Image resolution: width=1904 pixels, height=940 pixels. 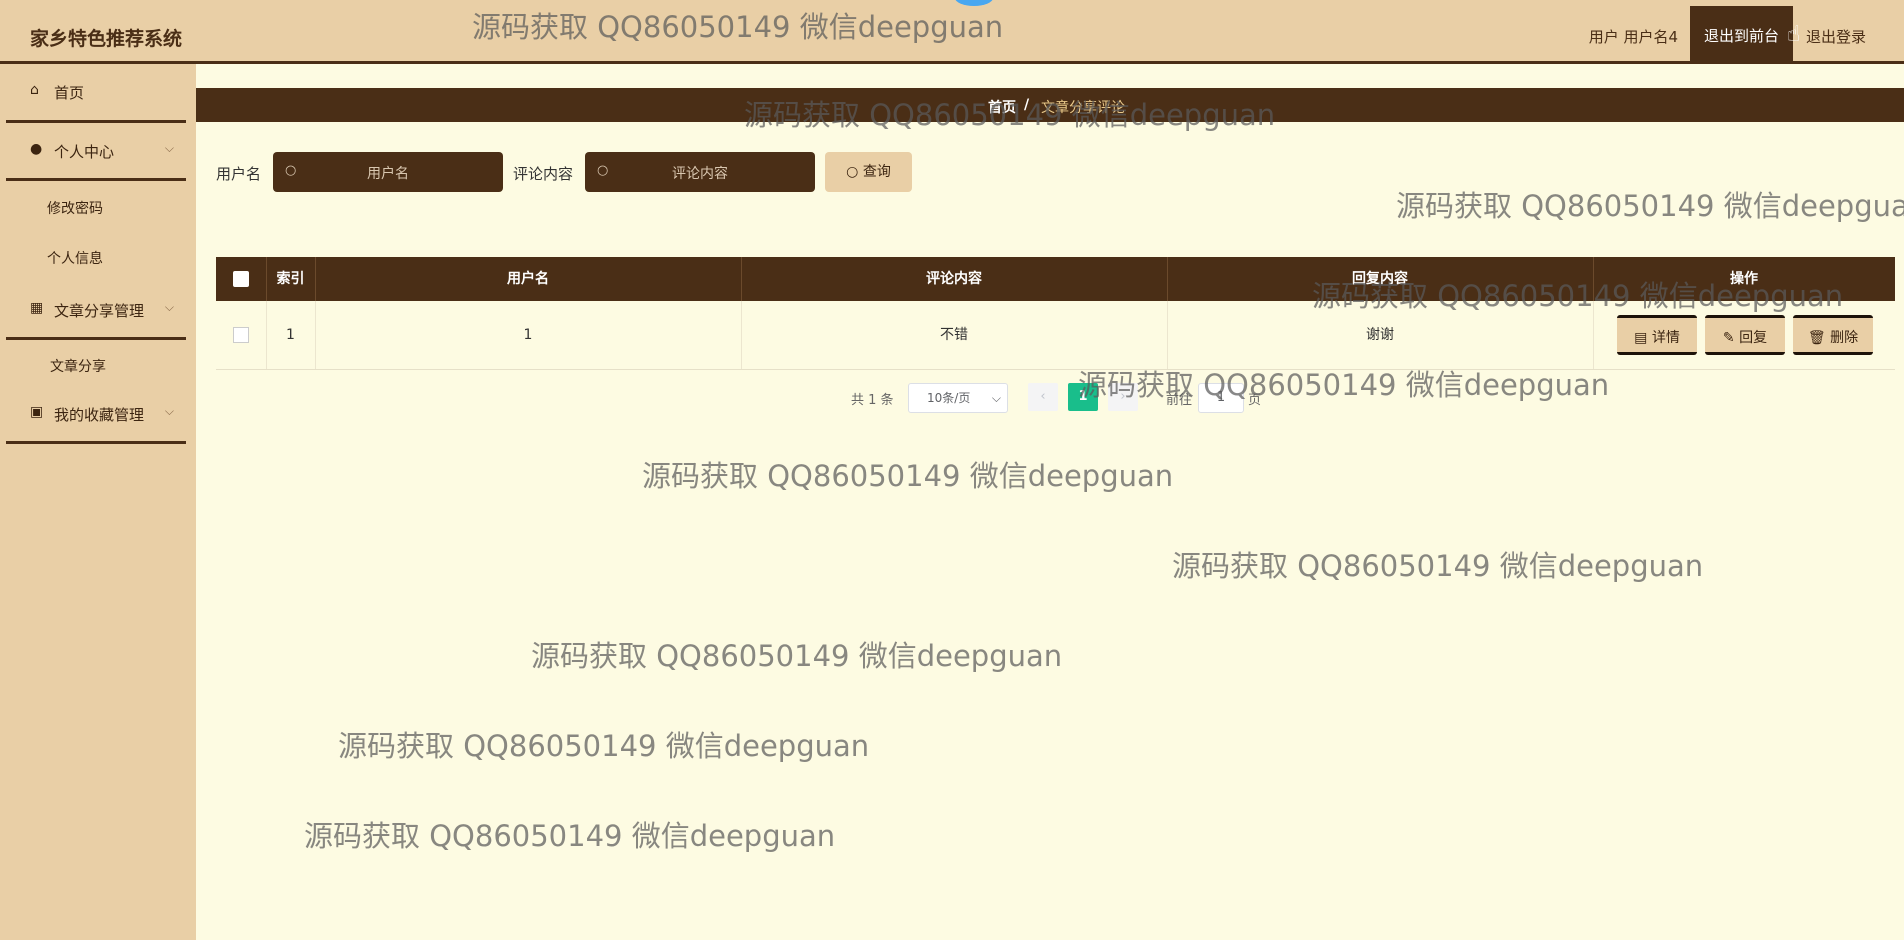 I want to click on username-placeholder: 用户名, so click(x=388, y=174).